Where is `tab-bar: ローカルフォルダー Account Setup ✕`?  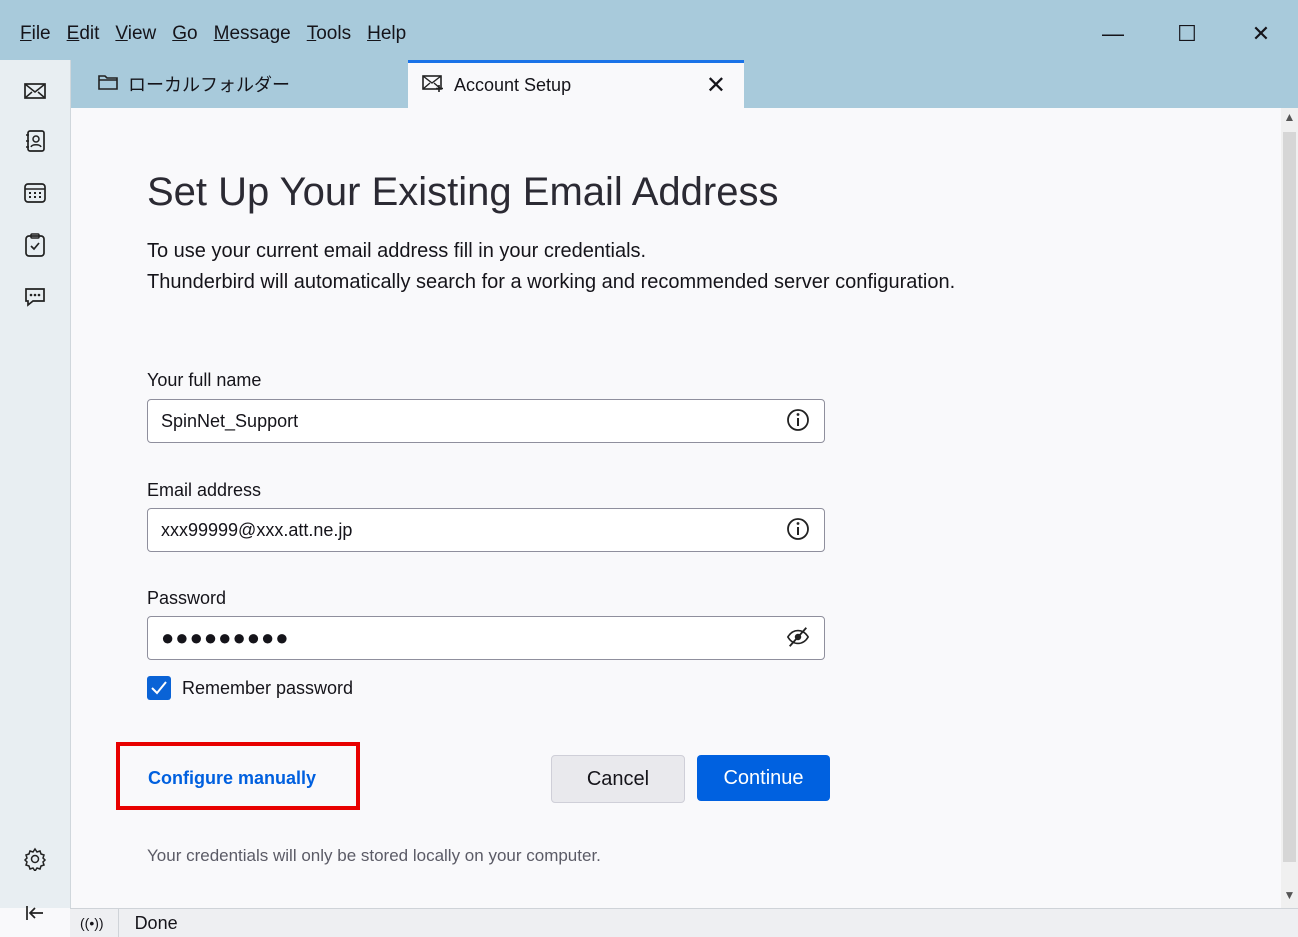 tab-bar: ローカルフォルダー Account Setup ✕ is located at coordinates (684, 84).